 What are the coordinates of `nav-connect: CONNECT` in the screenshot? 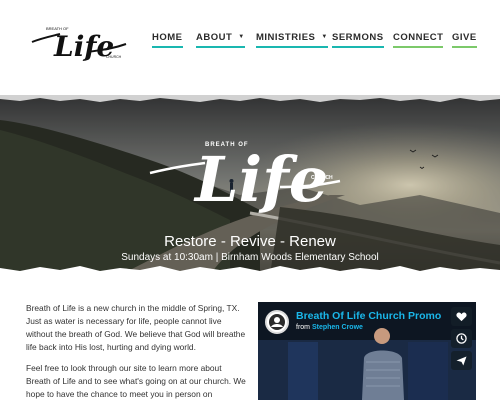 It's located at (418, 41).